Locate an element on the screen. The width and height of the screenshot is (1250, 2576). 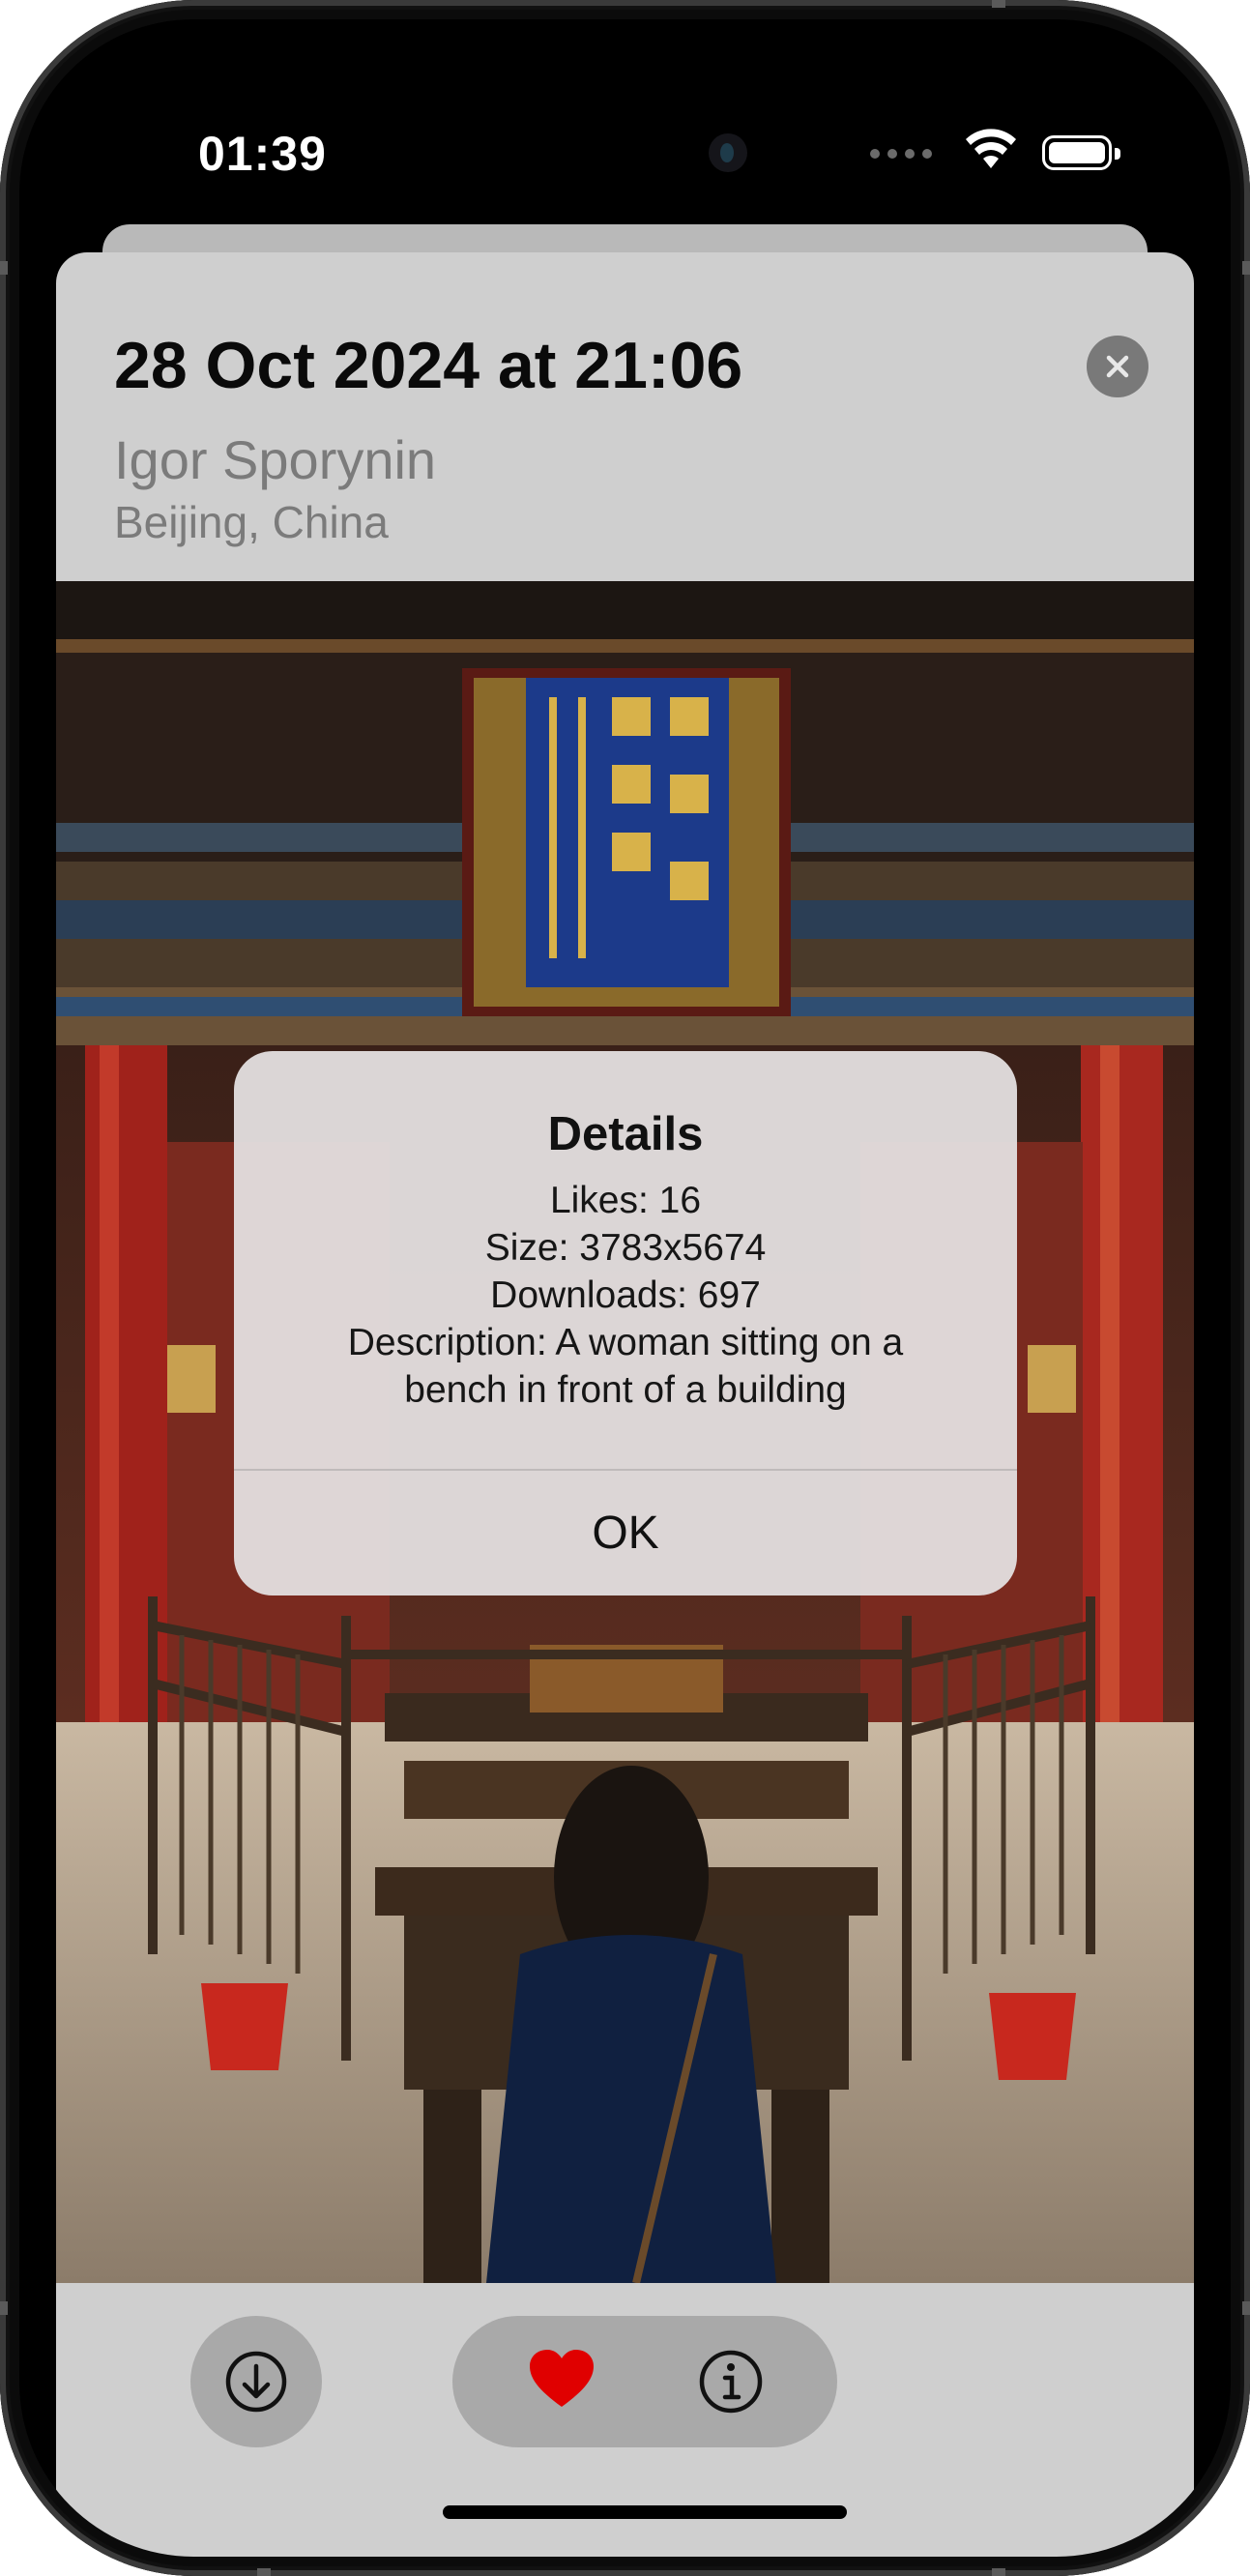
likes-line: Likes: 16 is located at coordinates (625, 1200).